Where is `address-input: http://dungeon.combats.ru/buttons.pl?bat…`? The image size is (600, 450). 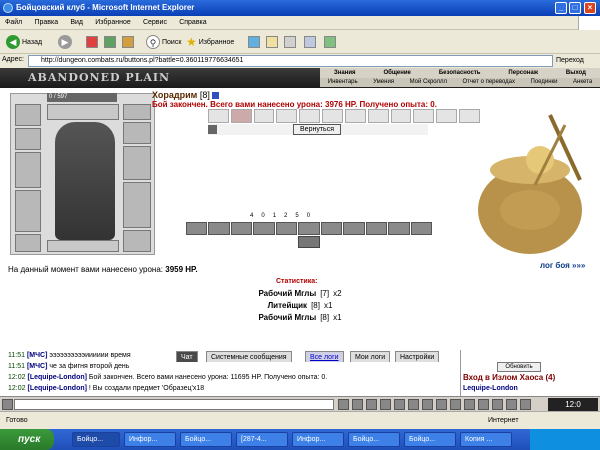 address-input: http://dungeon.combats.ru/buttons.pl?bat… is located at coordinates (290, 61).